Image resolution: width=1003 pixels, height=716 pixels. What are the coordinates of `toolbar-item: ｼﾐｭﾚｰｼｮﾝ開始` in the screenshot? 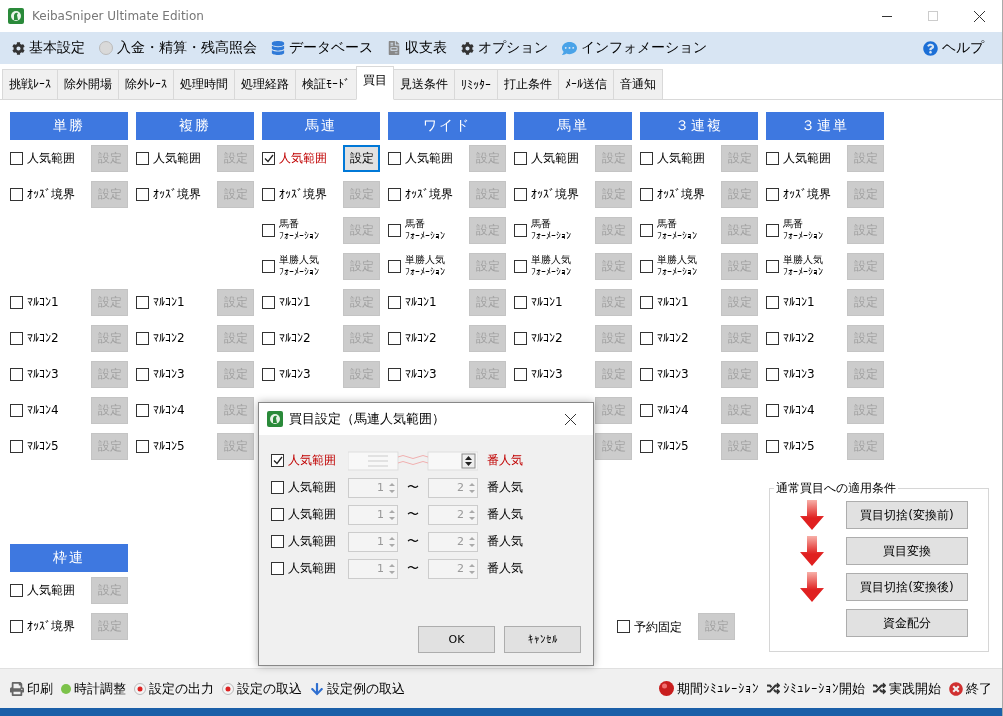 It's located at (816, 688).